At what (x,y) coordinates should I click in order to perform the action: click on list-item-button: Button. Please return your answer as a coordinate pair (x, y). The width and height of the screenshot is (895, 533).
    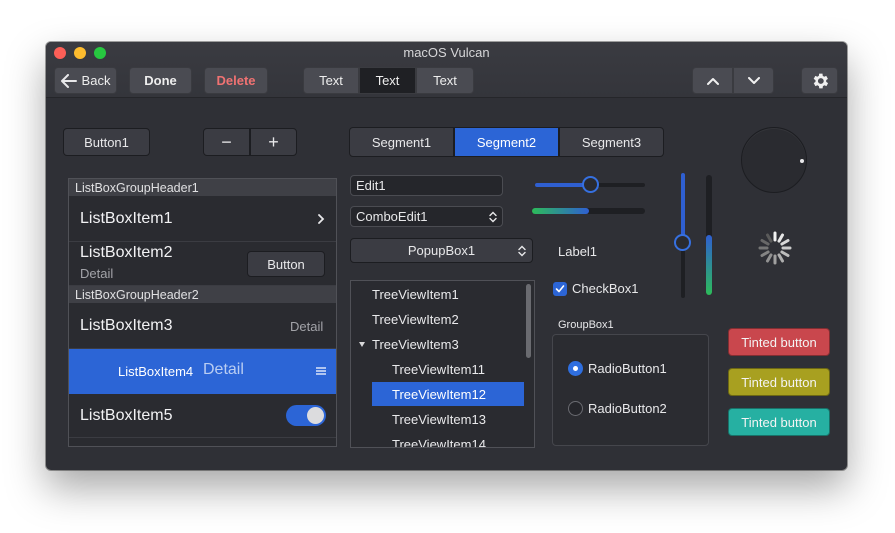
    Looking at the image, I should click on (286, 264).